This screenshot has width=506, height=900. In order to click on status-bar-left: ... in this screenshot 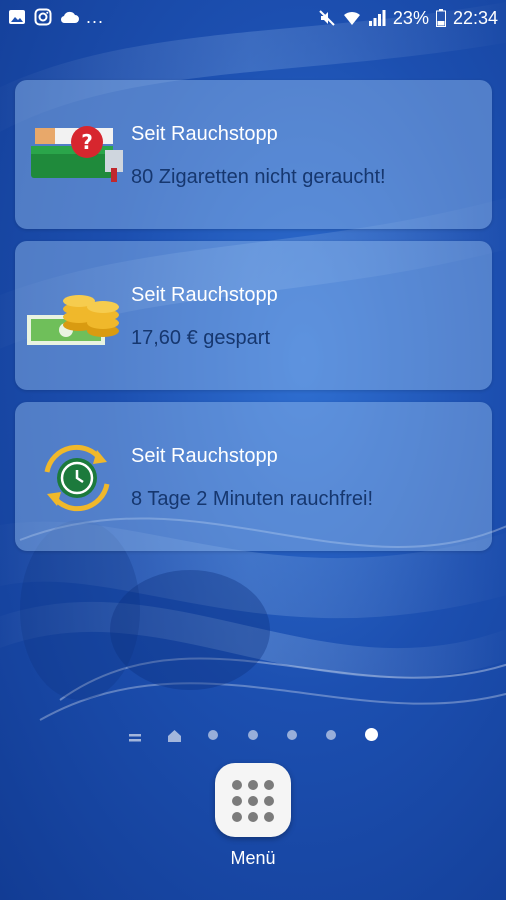, I will do `click(56, 17)`.